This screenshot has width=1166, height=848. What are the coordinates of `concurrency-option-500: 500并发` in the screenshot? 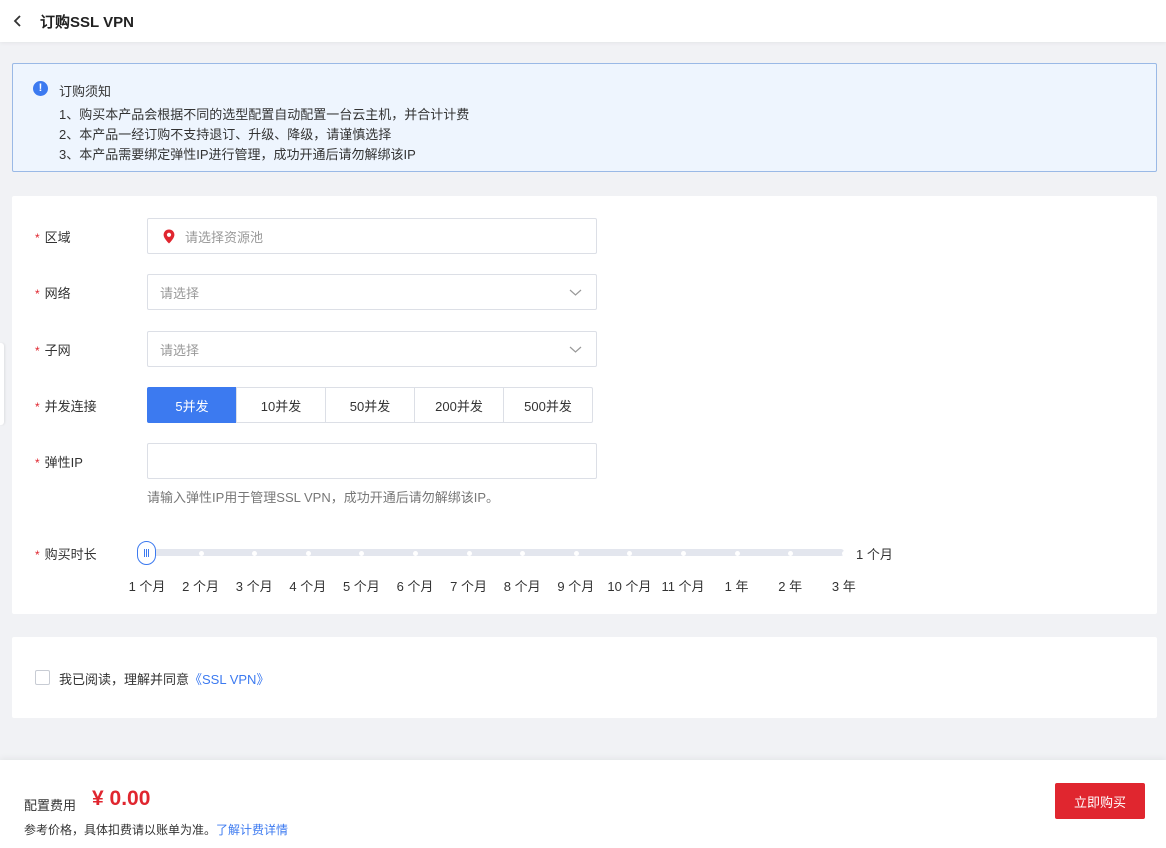 It's located at (548, 405).